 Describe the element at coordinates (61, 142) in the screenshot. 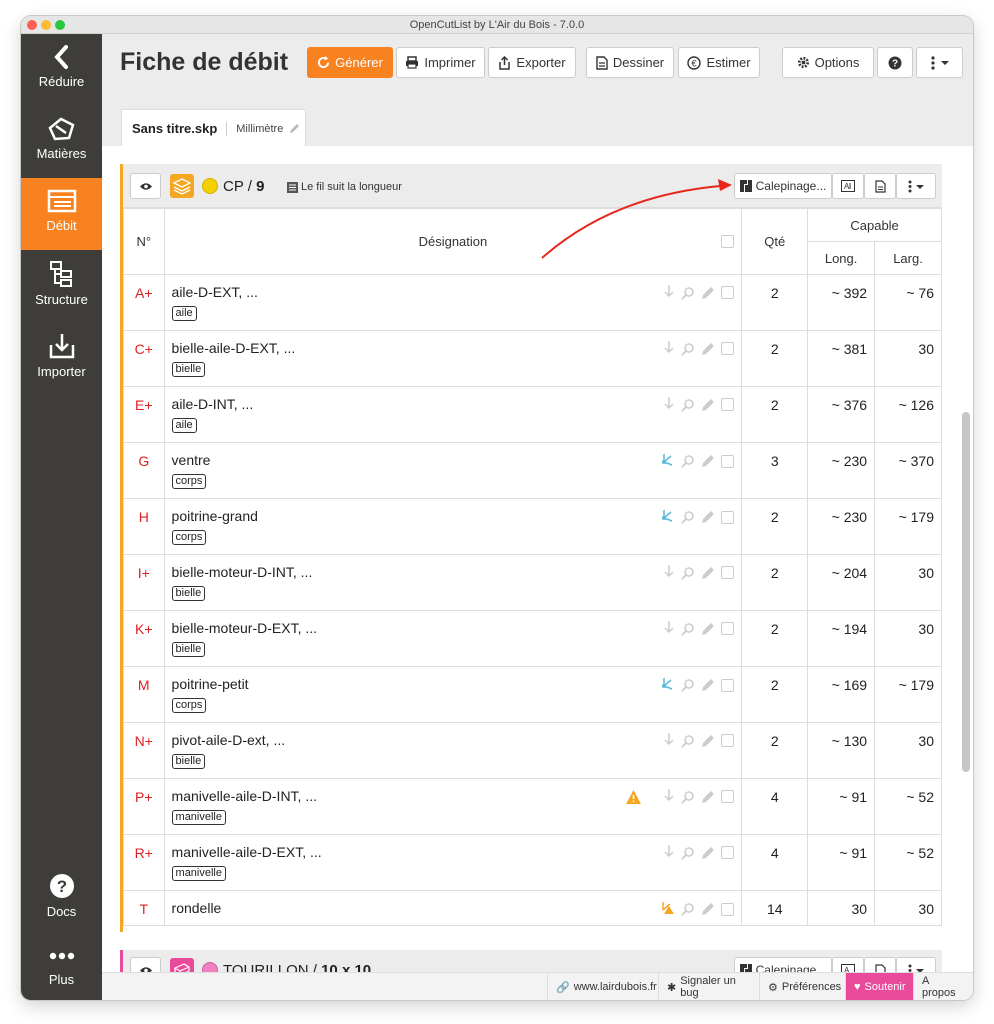

I see `sidebar-item-materials: Matières` at that location.